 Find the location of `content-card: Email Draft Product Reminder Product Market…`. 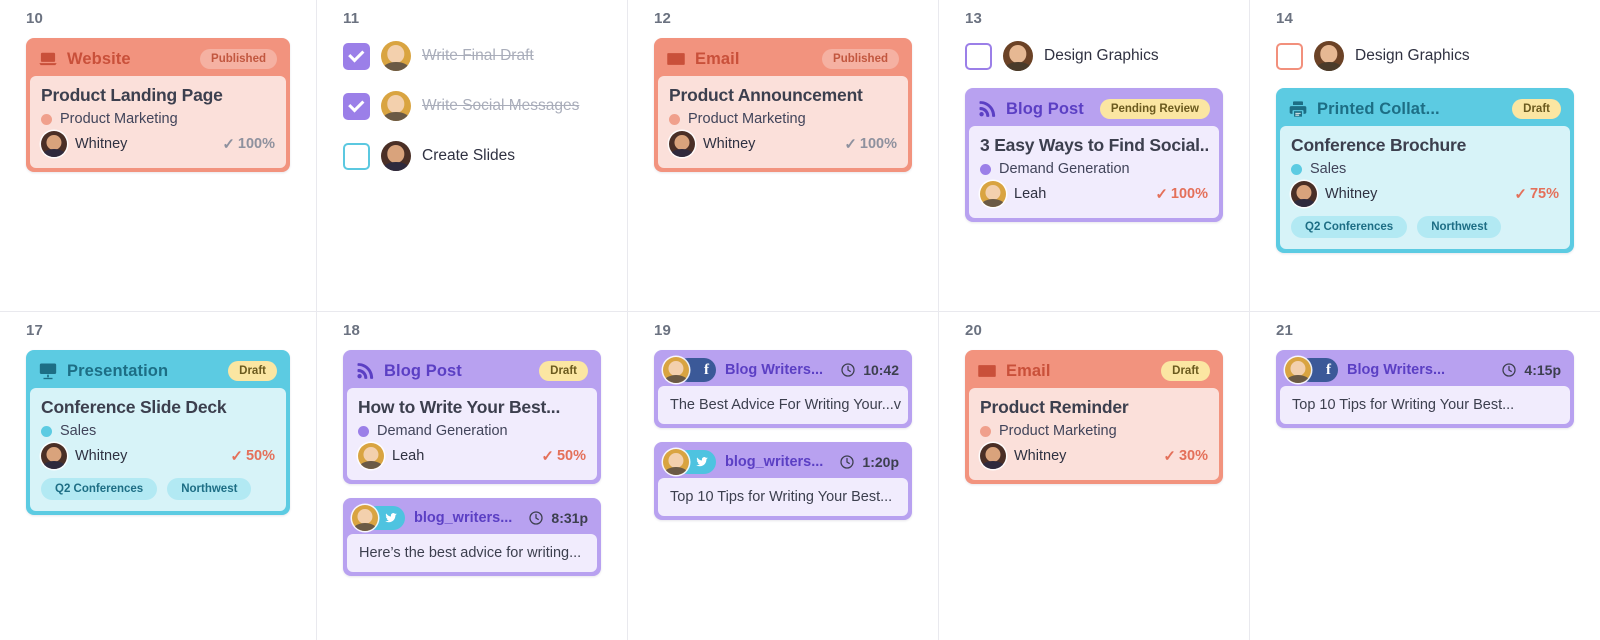

content-card: Email Draft Product Reminder Product Market… is located at coordinates (1094, 417).